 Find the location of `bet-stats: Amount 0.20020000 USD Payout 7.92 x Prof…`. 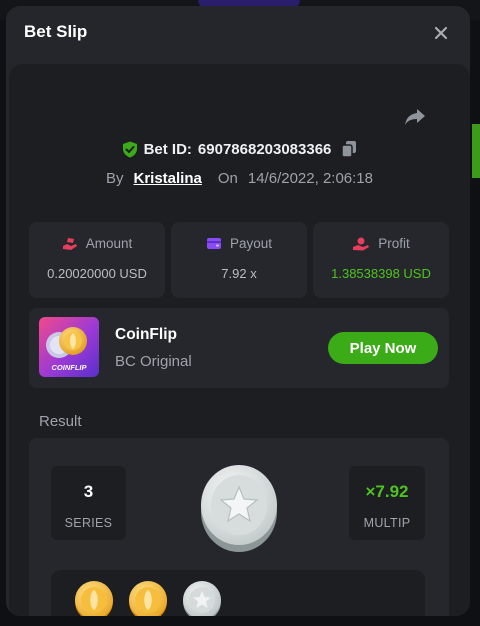

bet-stats: Amount 0.20020000 USD Payout 7.92 x Prof… is located at coordinates (239, 260).